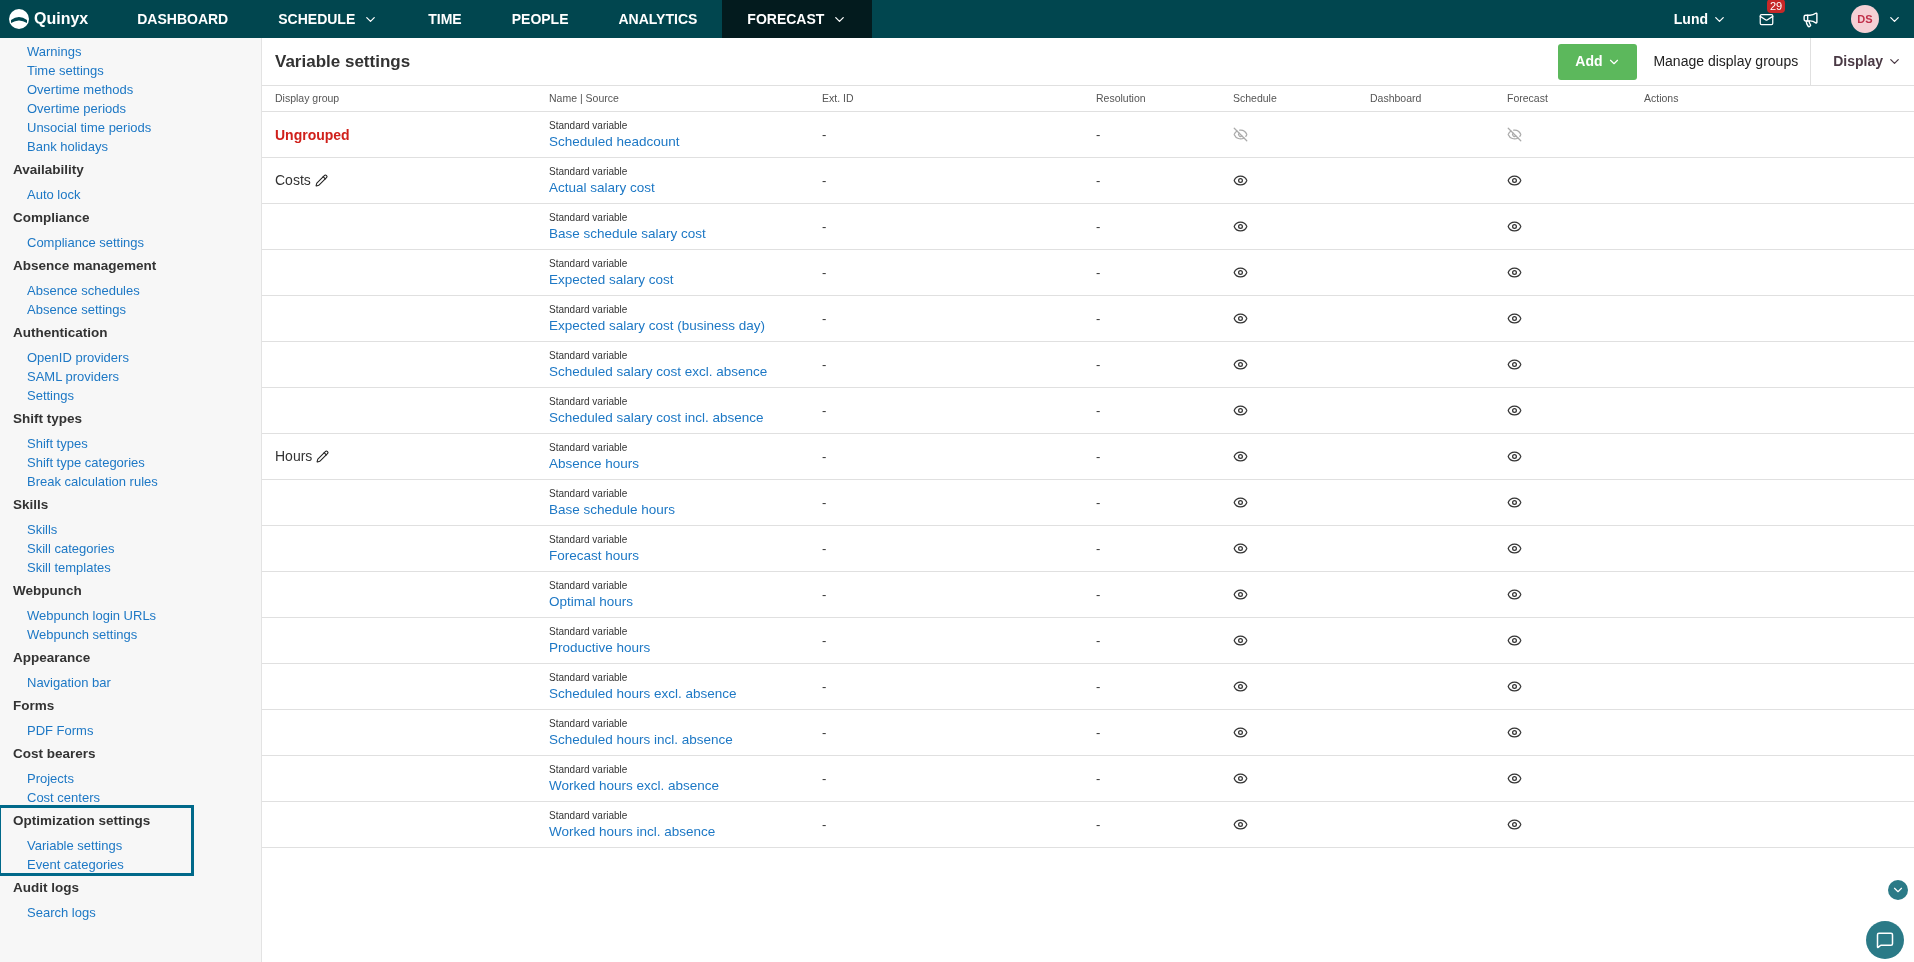 This screenshot has width=1914, height=962. Describe the element at coordinates (76, 309) in the screenshot. I see `sidebar-link: Absence settings` at that location.